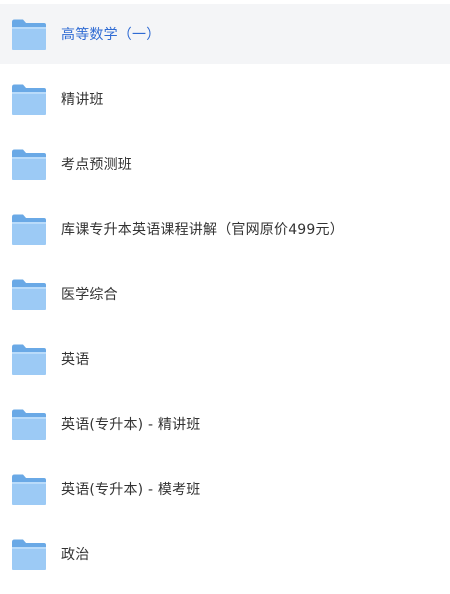 The height and width of the screenshot is (594, 450). What do you see at coordinates (75, 360) in the screenshot?
I see `folder-name: 英语` at bounding box center [75, 360].